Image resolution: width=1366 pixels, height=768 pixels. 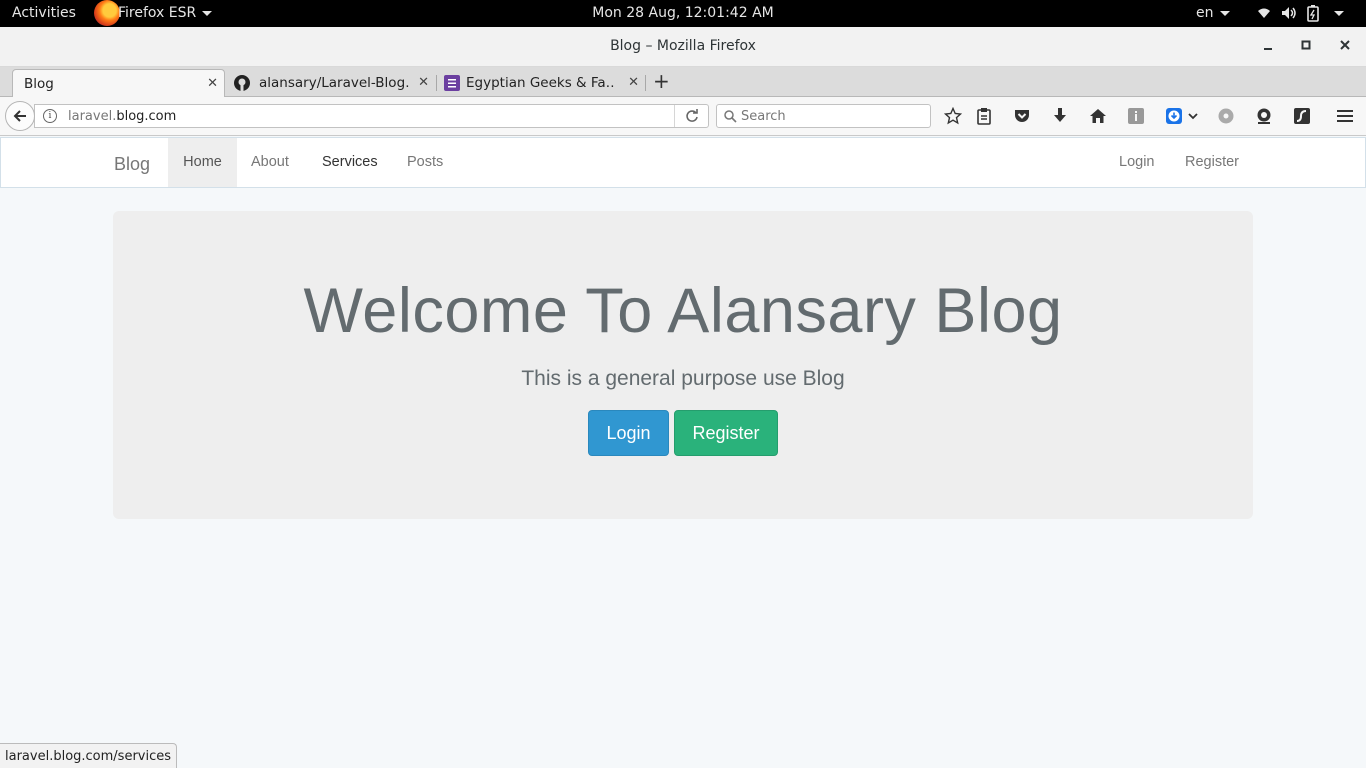 I want to click on webcam-icon, so click(x=1264, y=116).